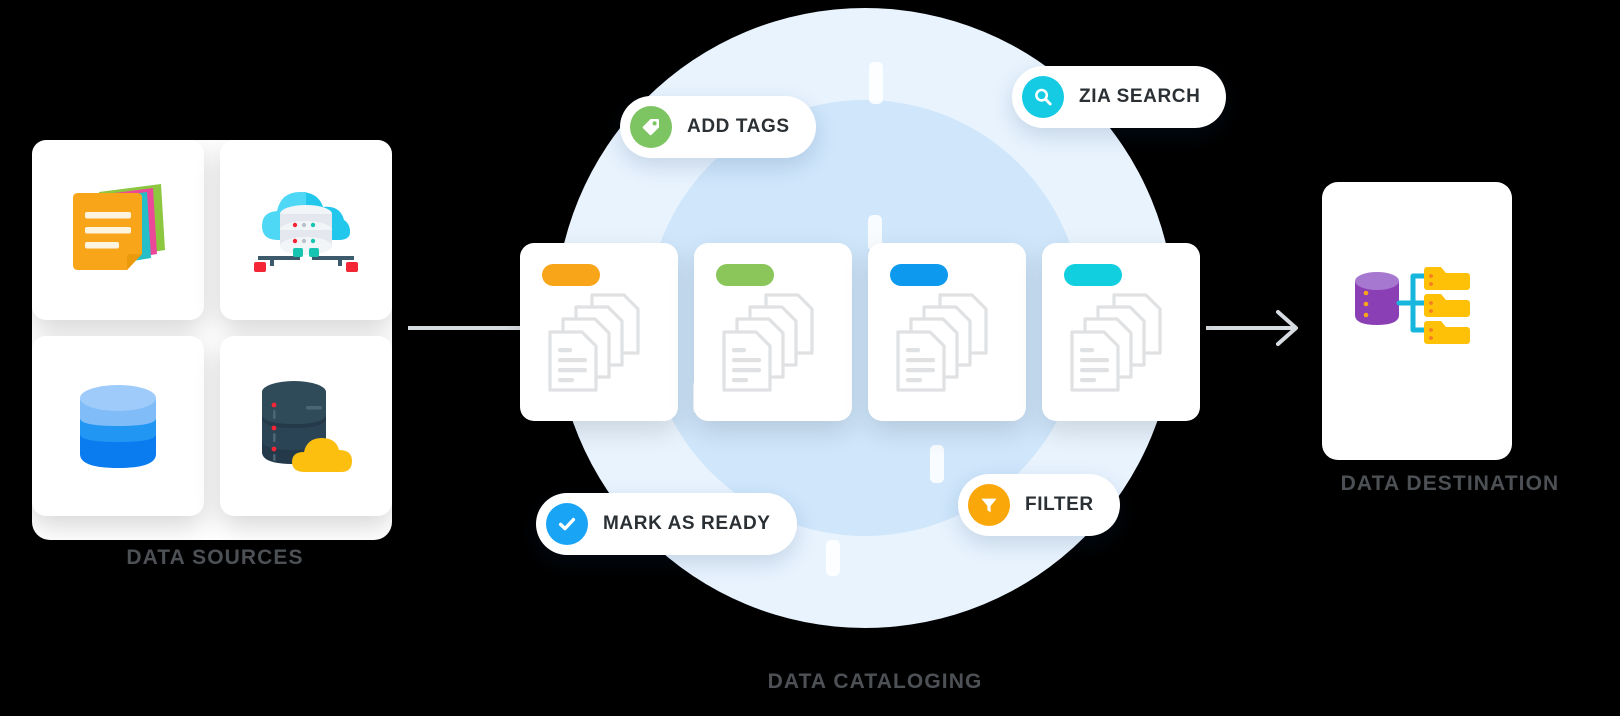 This screenshot has height=716, width=1620. I want to click on data-sources-panel, so click(212, 340).